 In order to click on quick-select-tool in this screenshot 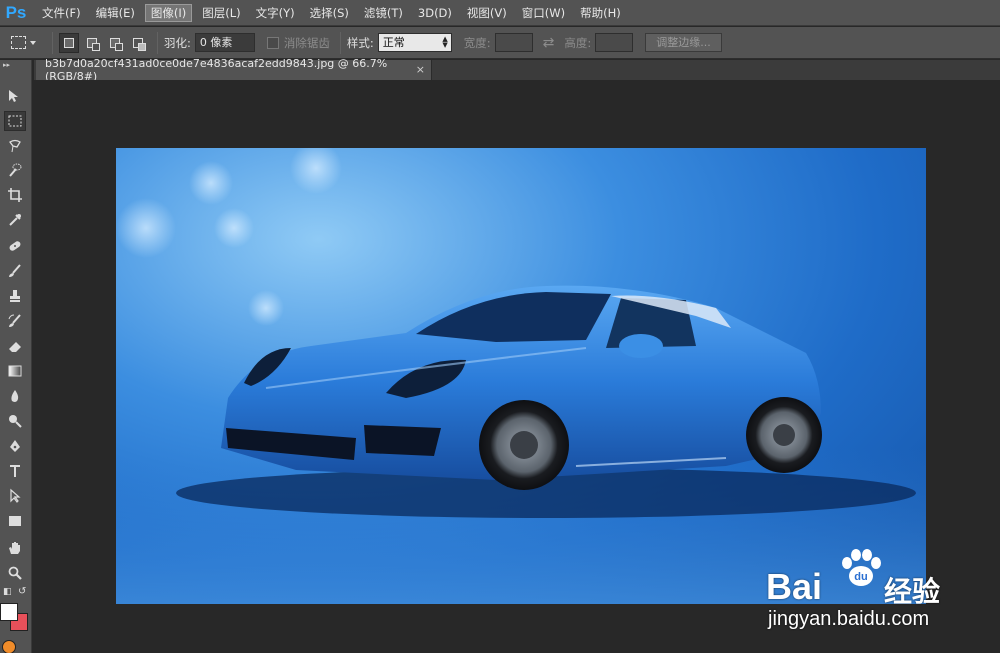, I will do `click(15, 170)`.